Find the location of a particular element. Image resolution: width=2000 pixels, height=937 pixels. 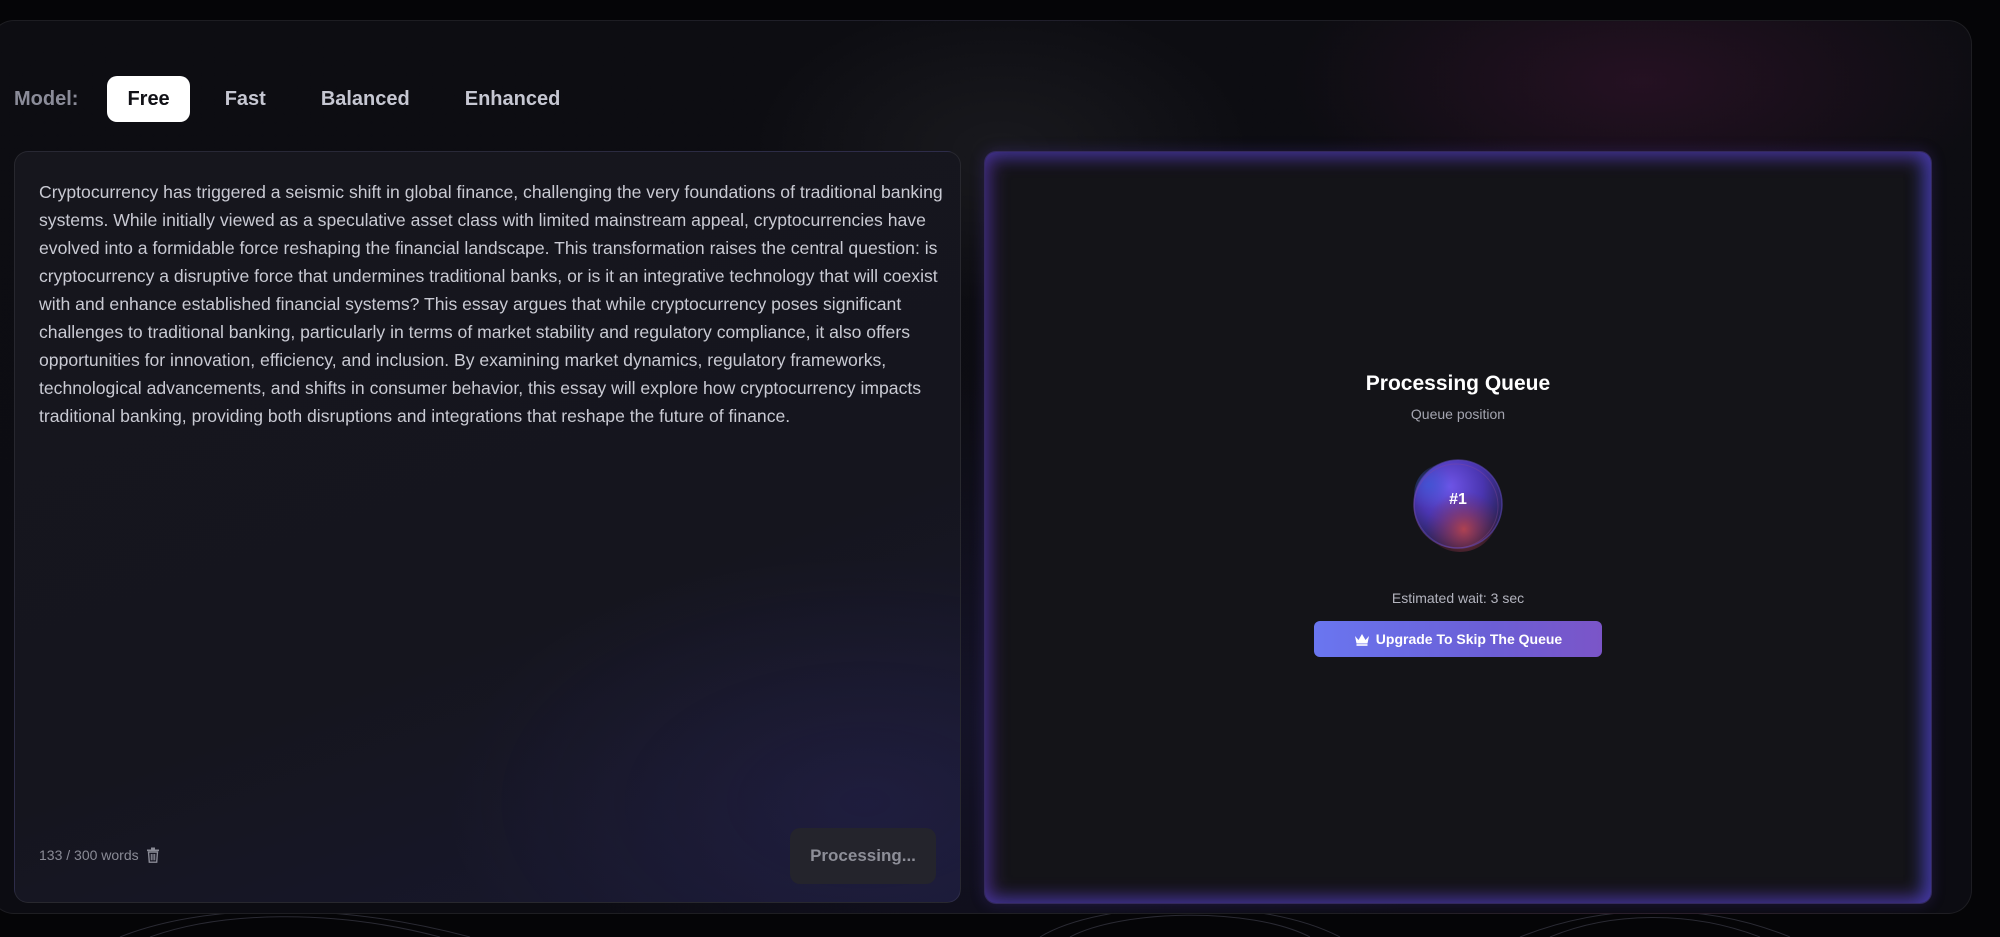

model-selector: Model: Free Fast Balanced Enhanced is located at coordinates (304, 99).